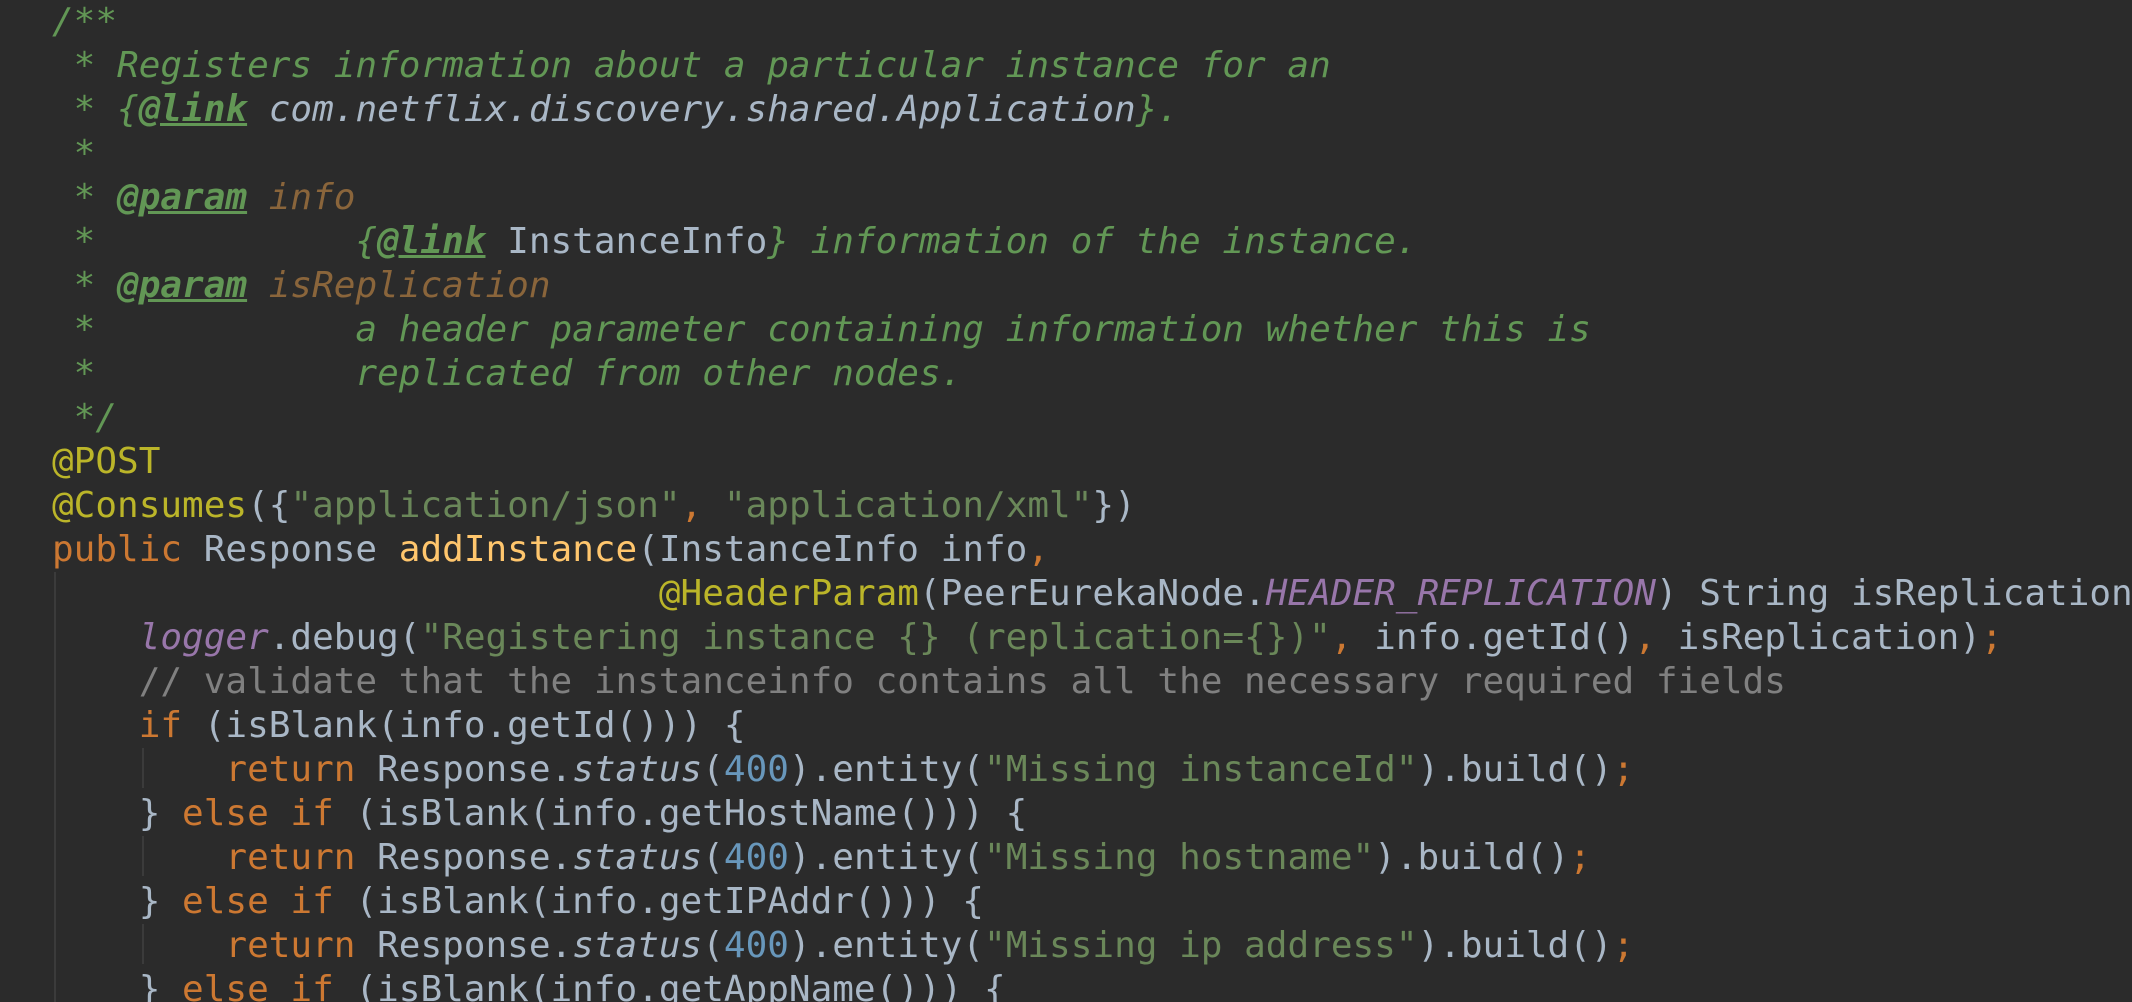 The width and height of the screenshot is (2132, 1002). I want to click on code-token: isReplication), so click(1829, 637).